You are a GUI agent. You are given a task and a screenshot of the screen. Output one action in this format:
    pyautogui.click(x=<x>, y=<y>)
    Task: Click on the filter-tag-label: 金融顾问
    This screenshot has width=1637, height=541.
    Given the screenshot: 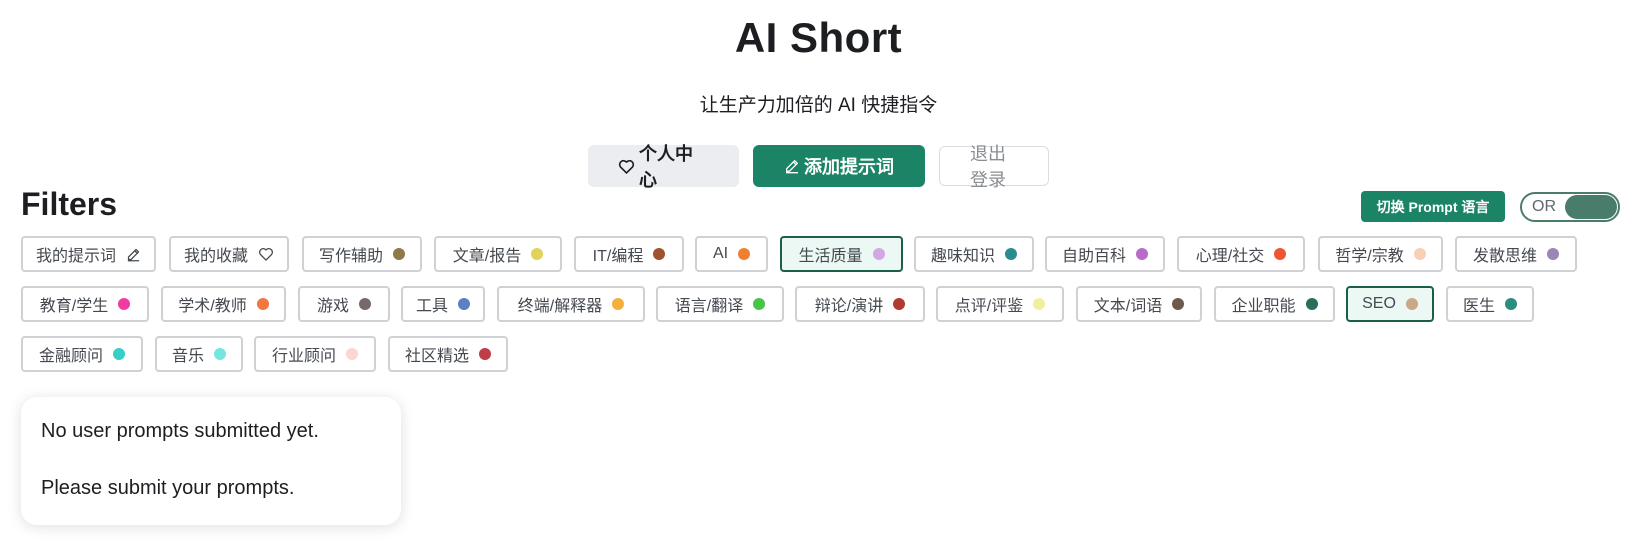 What is the action you would take?
    pyautogui.click(x=70, y=356)
    